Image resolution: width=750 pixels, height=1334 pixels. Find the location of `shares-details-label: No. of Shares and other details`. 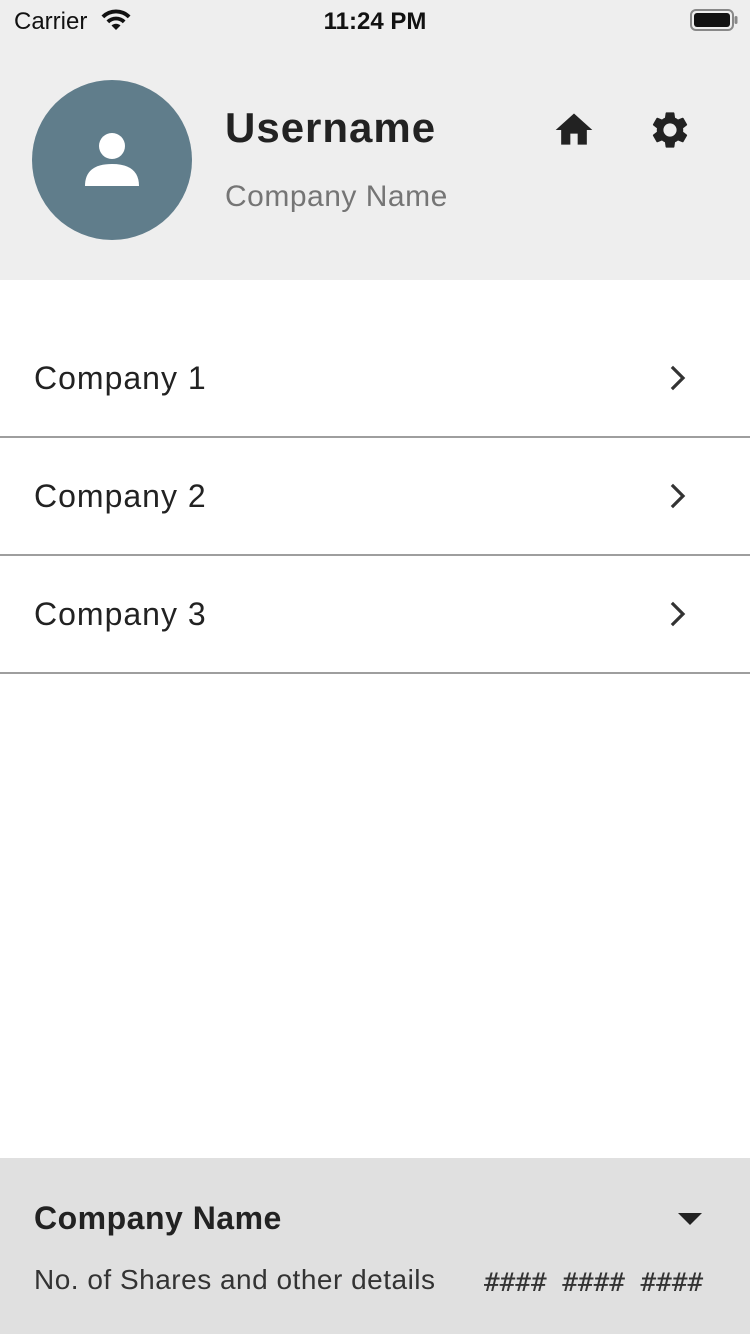

shares-details-label: No. of Shares and other details is located at coordinates (235, 1279).